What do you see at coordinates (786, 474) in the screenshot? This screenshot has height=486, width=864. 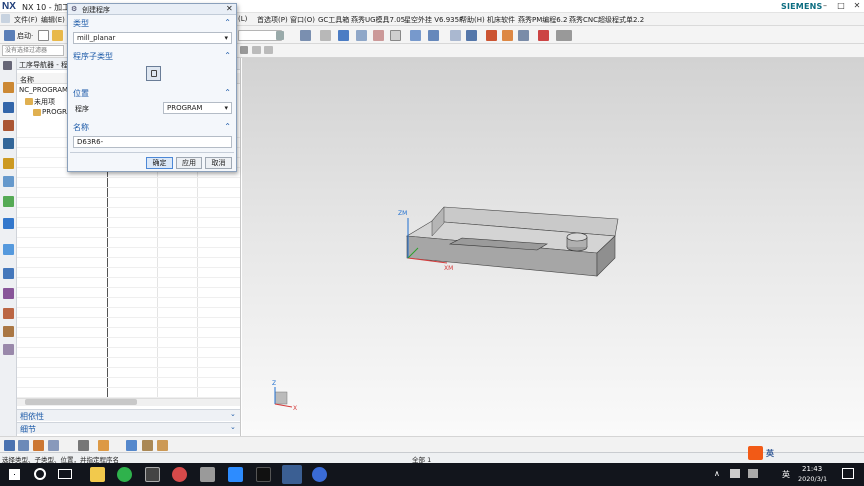 I see `ime-language: 英` at bounding box center [786, 474].